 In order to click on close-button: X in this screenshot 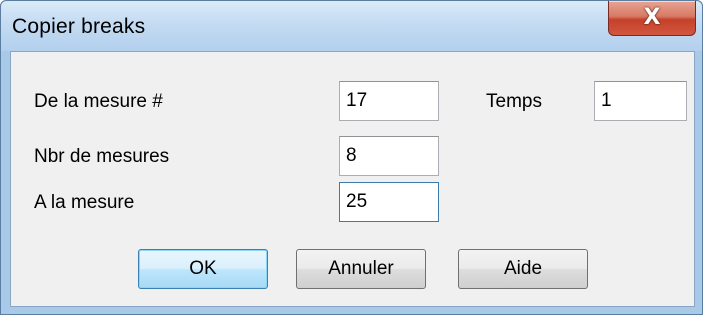, I will do `click(652, 18)`.